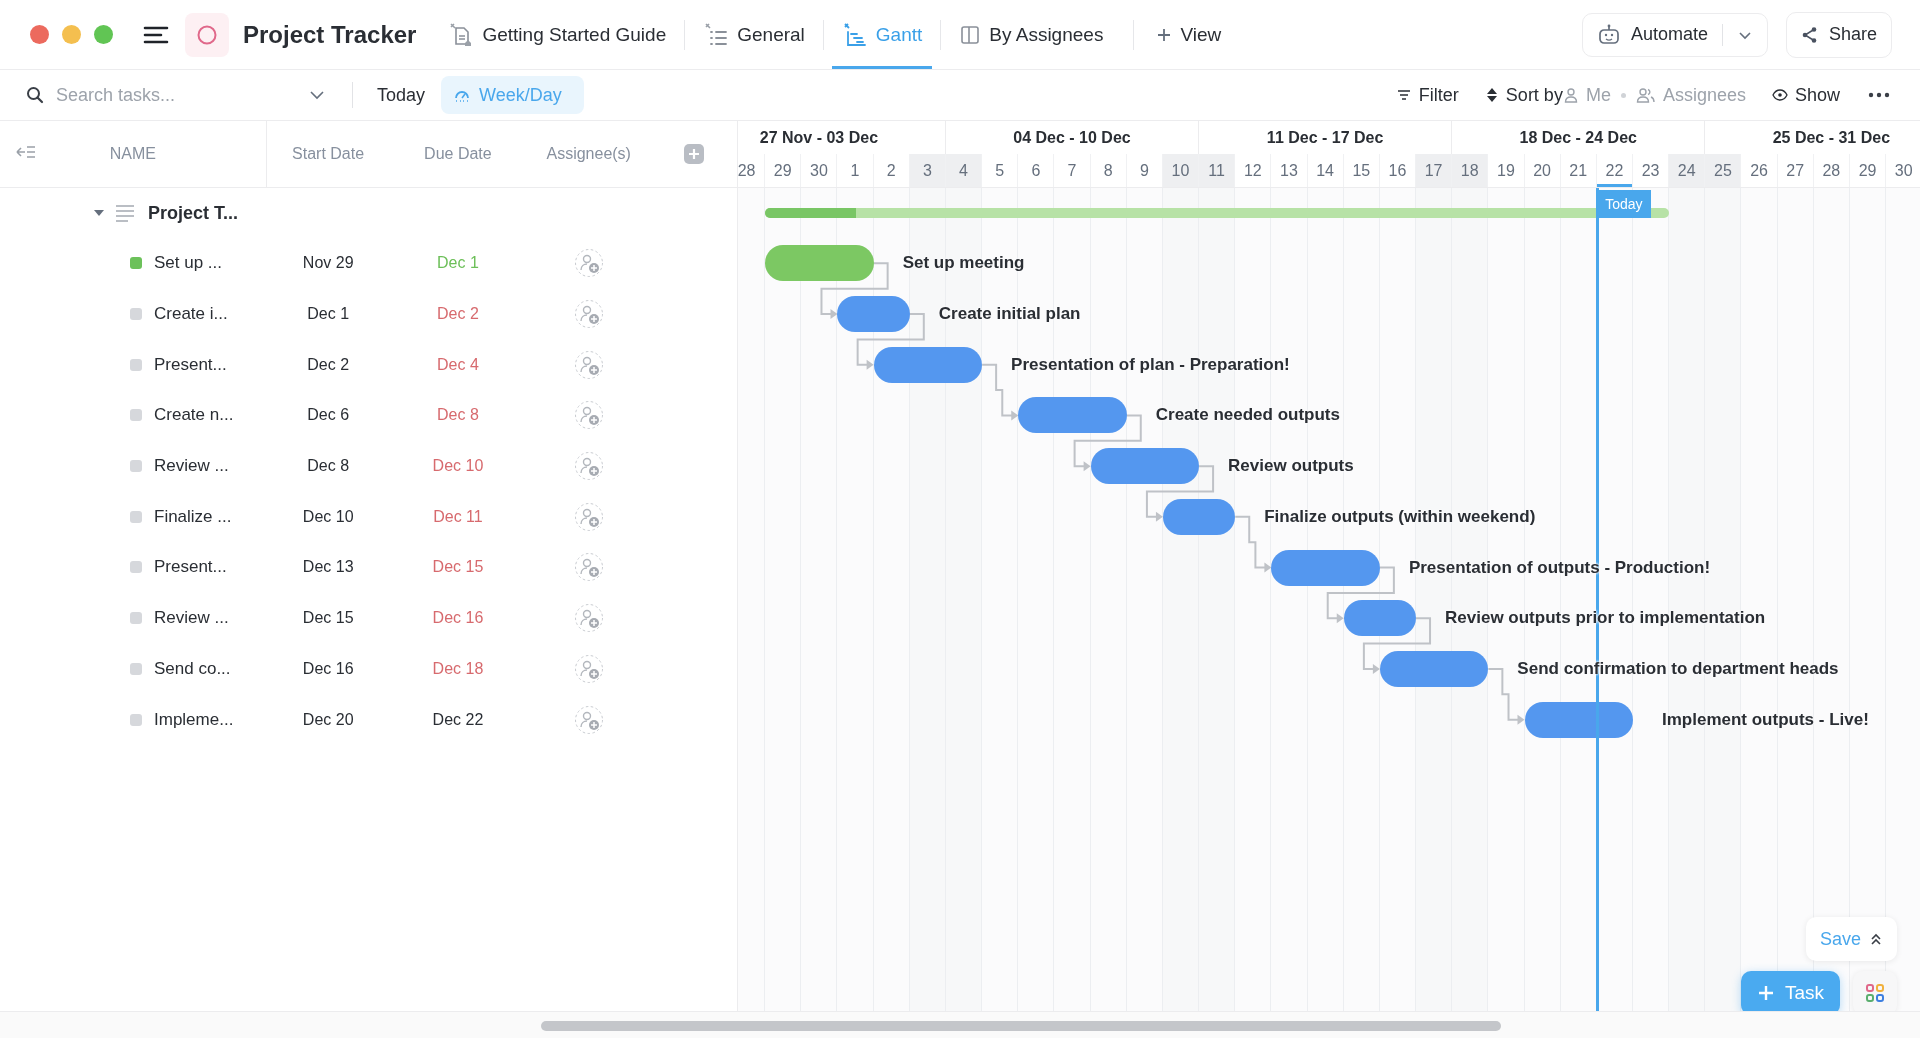 The height and width of the screenshot is (1038, 1920). What do you see at coordinates (156, 34) in the screenshot?
I see `menu-icon` at bounding box center [156, 34].